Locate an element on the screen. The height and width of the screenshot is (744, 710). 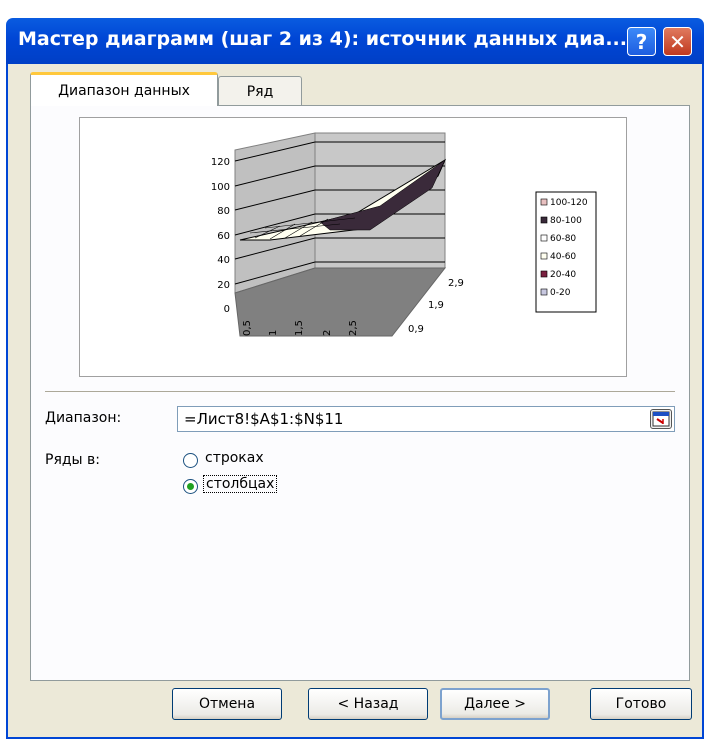
z-tick-label: 120 is located at coordinates (220, 162).